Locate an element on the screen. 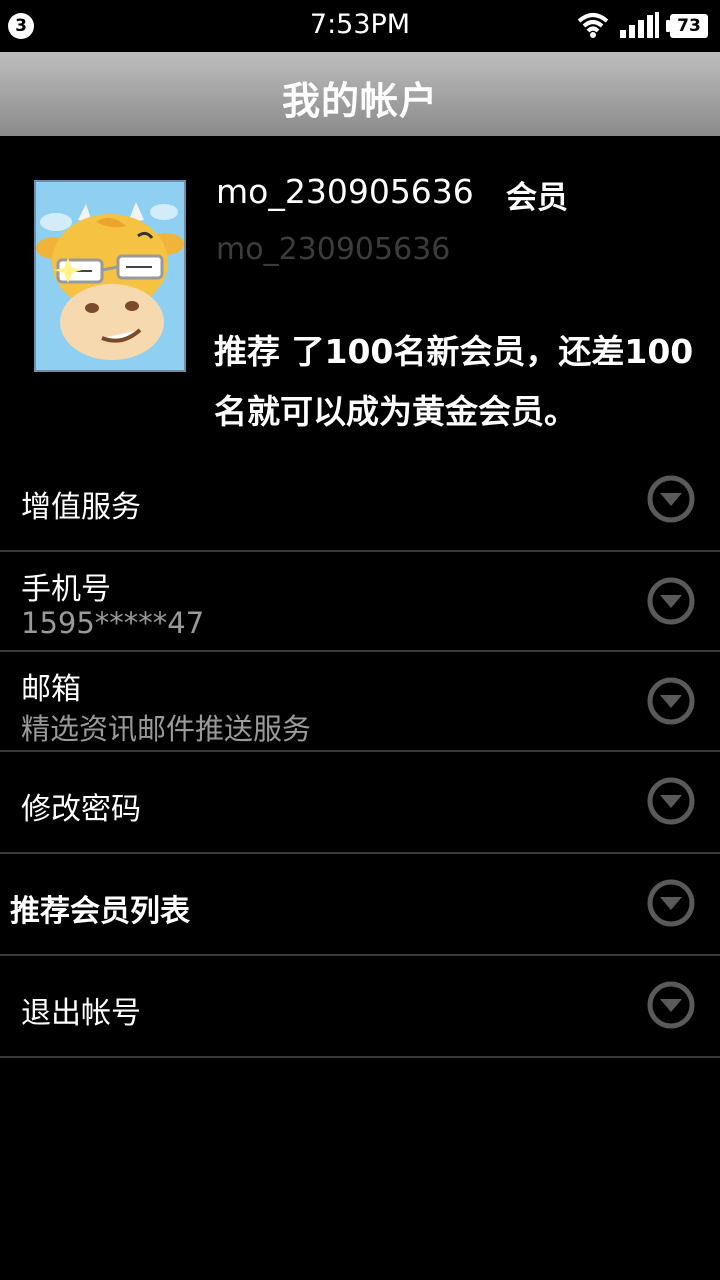 The image size is (720, 1280). menu-item-label: 邮箱 is located at coordinates (51, 689).